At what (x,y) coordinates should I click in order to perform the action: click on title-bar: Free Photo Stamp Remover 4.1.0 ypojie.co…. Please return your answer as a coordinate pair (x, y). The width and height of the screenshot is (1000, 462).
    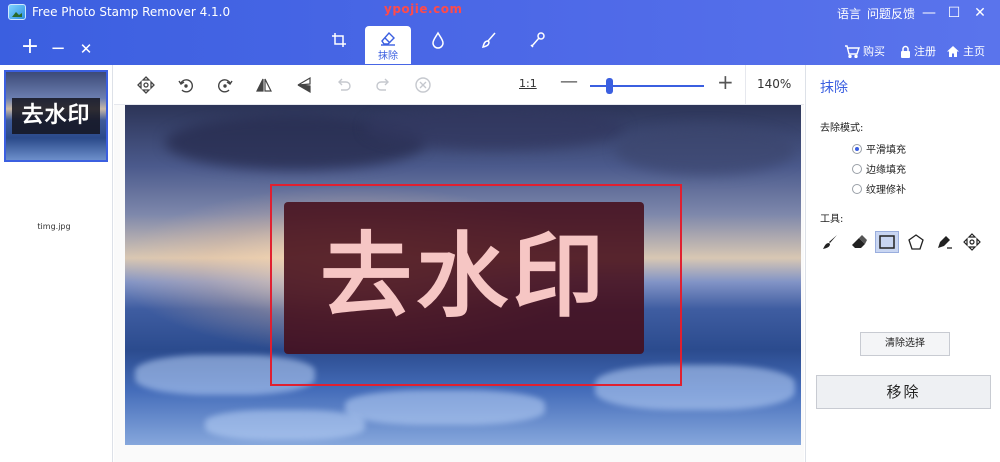
    Looking at the image, I should click on (500, 32).